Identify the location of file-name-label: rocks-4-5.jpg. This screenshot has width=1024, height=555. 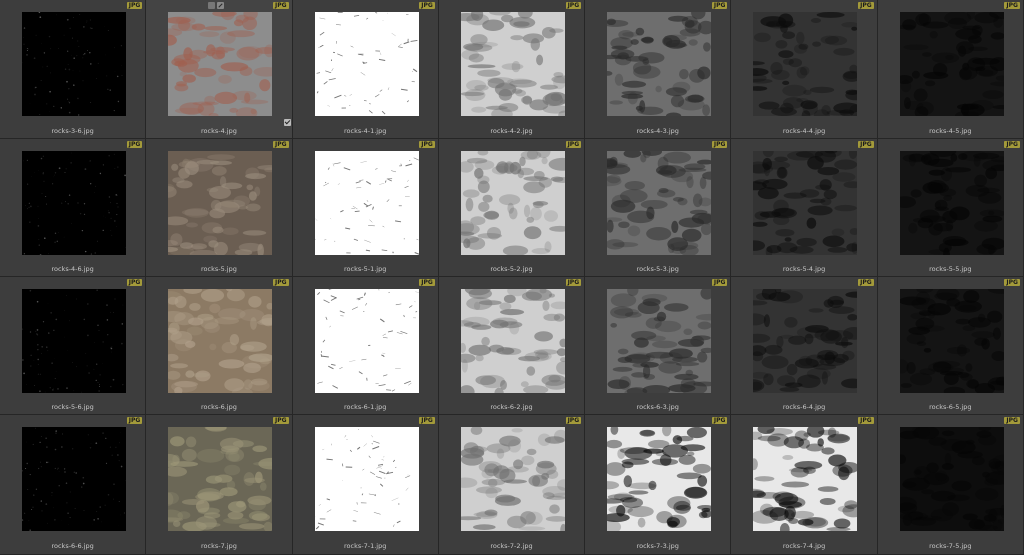
(950, 131).